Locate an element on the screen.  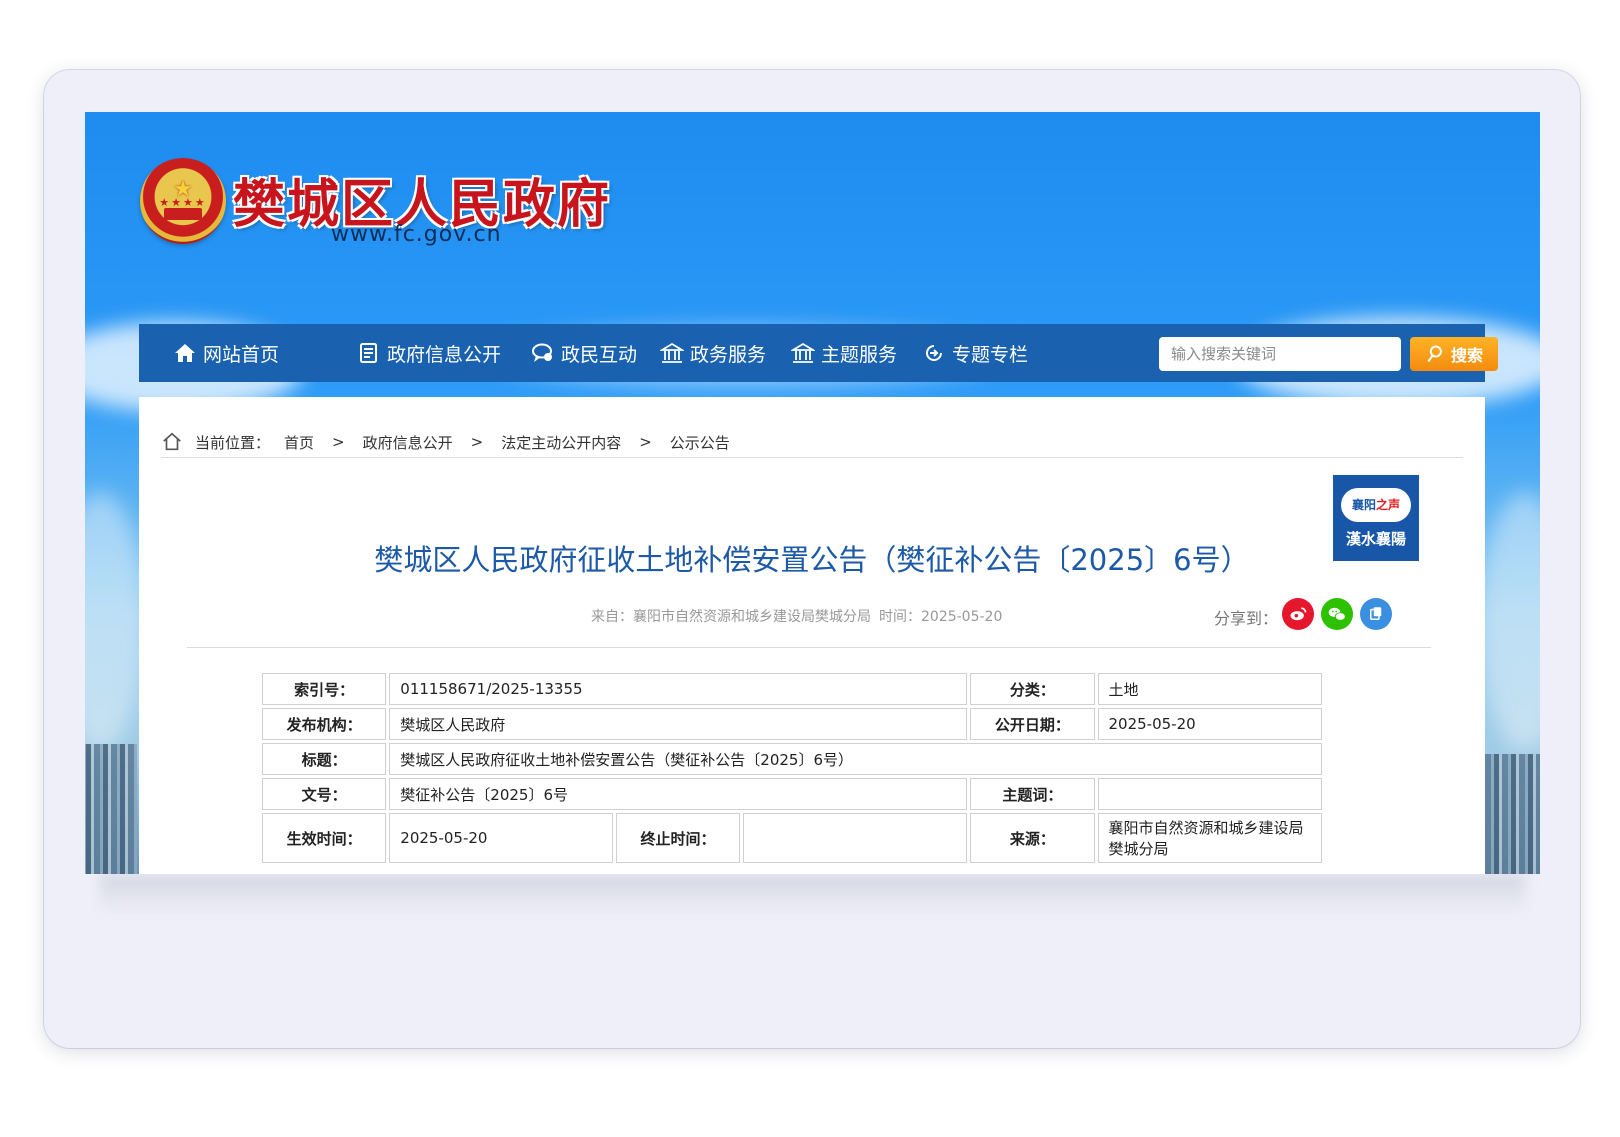
search-icon is located at coordinates (1434, 354).